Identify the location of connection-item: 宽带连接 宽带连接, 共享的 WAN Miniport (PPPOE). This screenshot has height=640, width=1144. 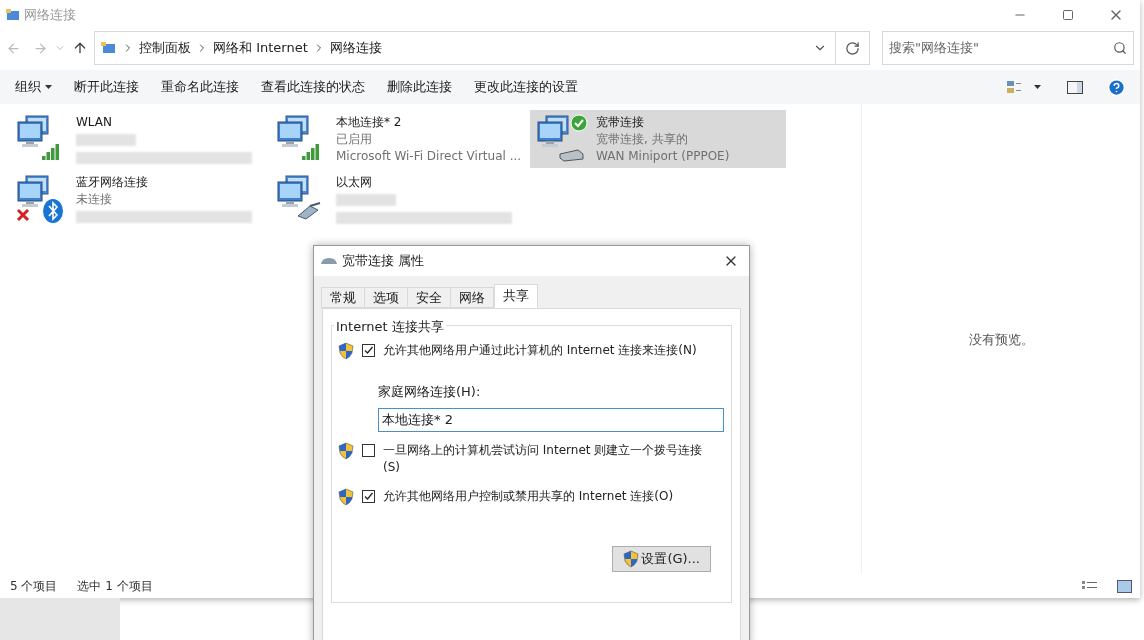
(658, 139).